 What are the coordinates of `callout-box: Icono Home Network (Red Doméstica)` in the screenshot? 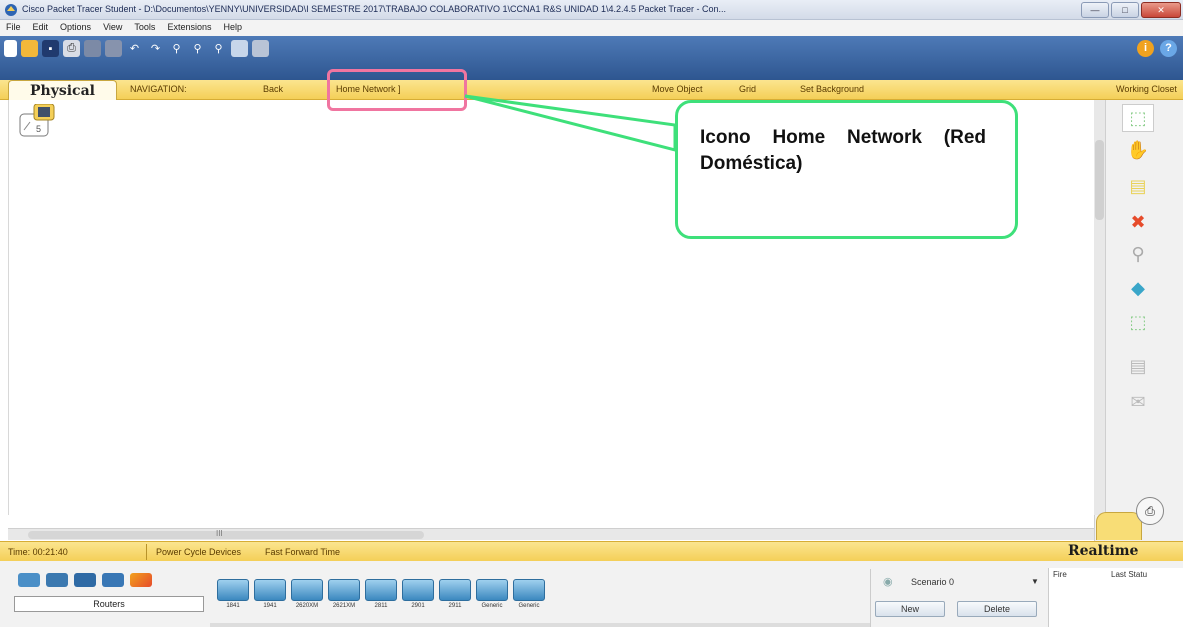 It's located at (846, 169).